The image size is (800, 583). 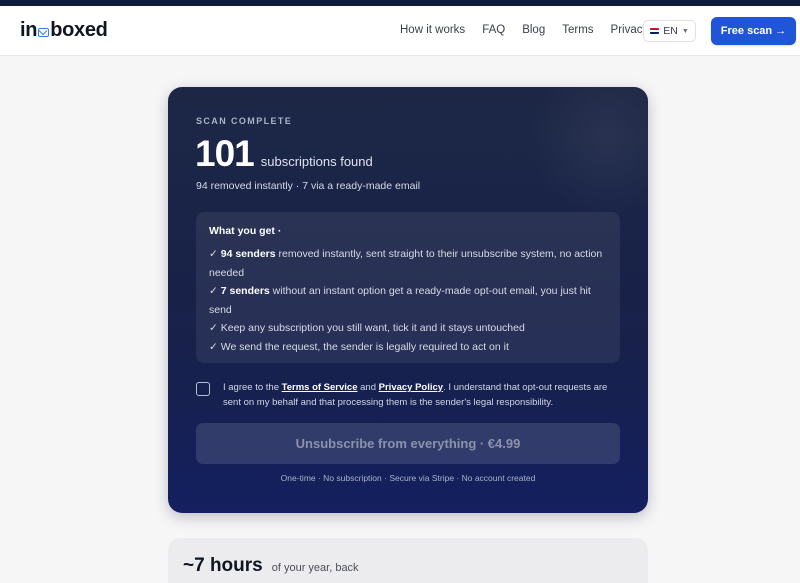 What do you see at coordinates (245, 231) in the screenshot?
I see `benefits-title: What you get ·` at bounding box center [245, 231].